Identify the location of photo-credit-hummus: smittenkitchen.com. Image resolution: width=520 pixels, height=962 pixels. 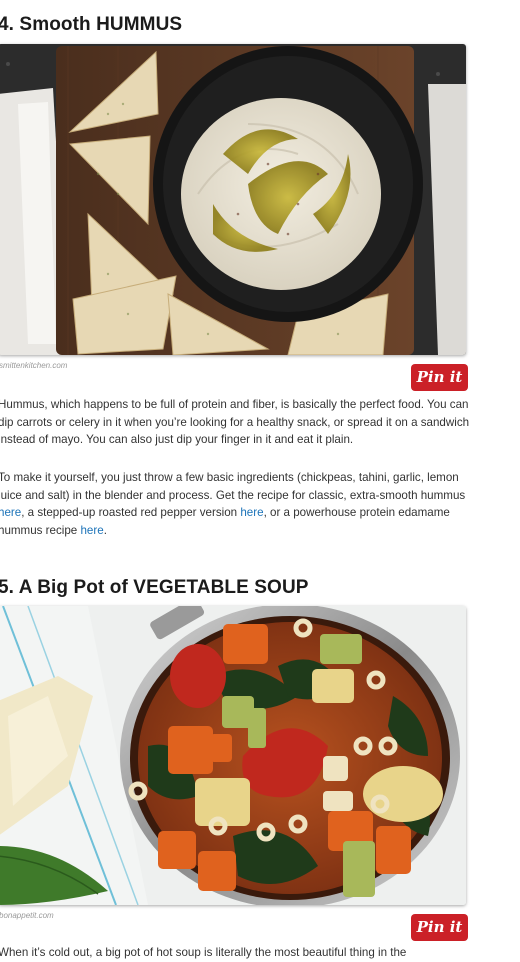
(33, 365).